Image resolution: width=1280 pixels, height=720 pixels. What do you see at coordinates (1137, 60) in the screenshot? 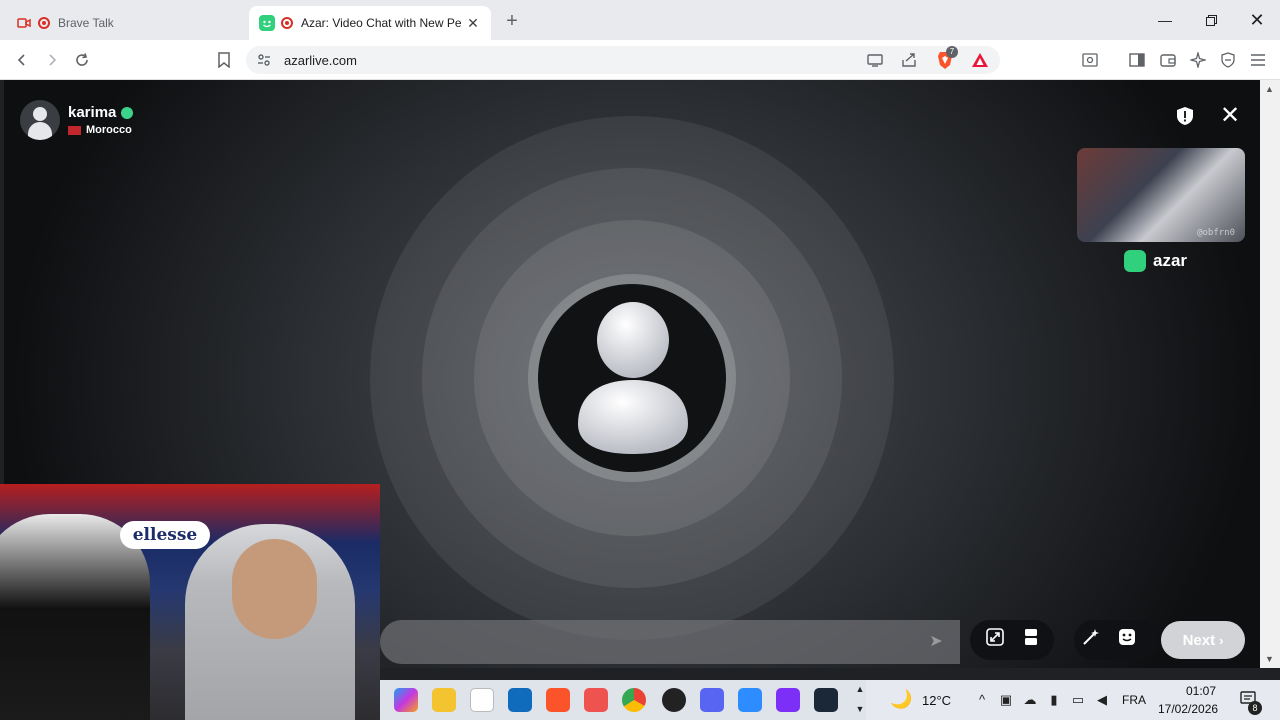
I see `sidebar-icon` at bounding box center [1137, 60].